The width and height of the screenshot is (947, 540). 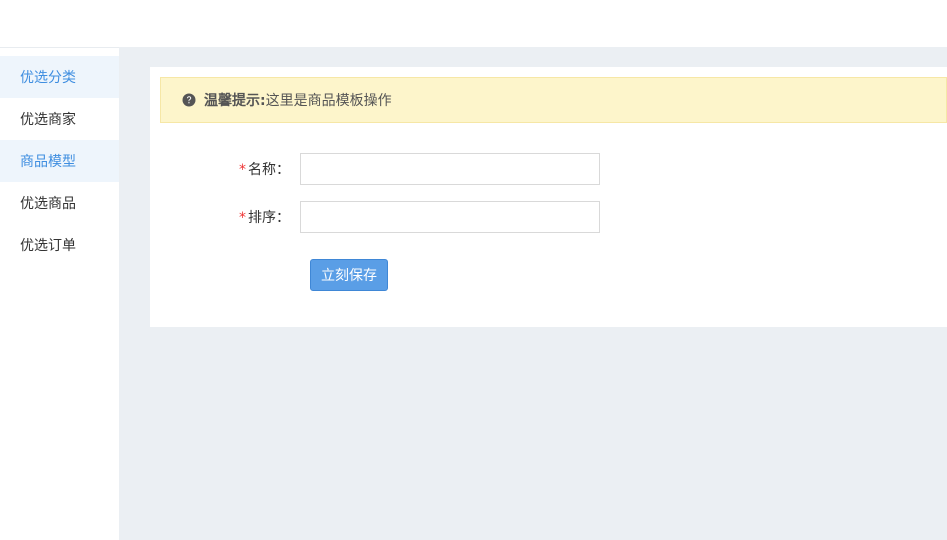 What do you see at coordinates (48, 204) in the screenshot?
I see `sidebar-item-label: 优选商品` at bounding box center [48, 204].